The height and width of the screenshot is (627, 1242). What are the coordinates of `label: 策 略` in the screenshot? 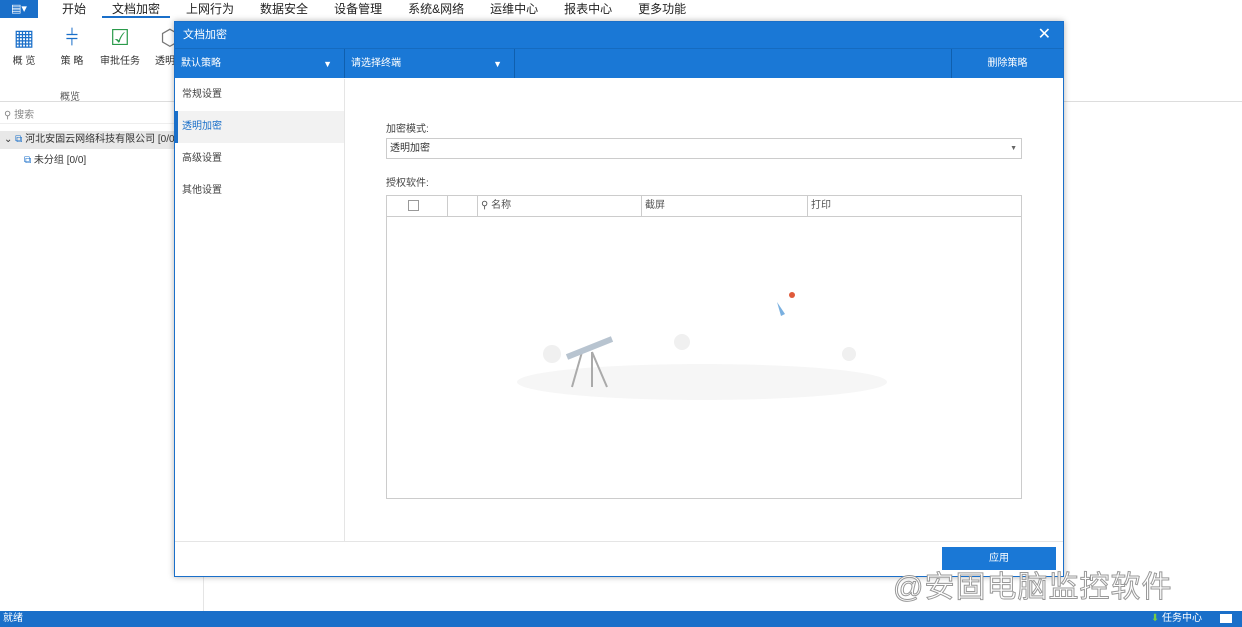 It's located at (72, 61).